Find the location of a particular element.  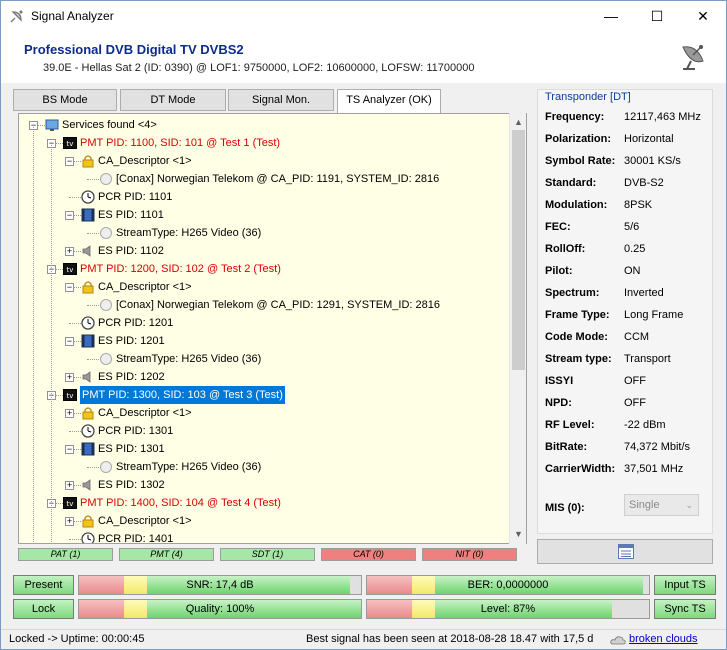

details-list-button is located at coordinates (625, 551).